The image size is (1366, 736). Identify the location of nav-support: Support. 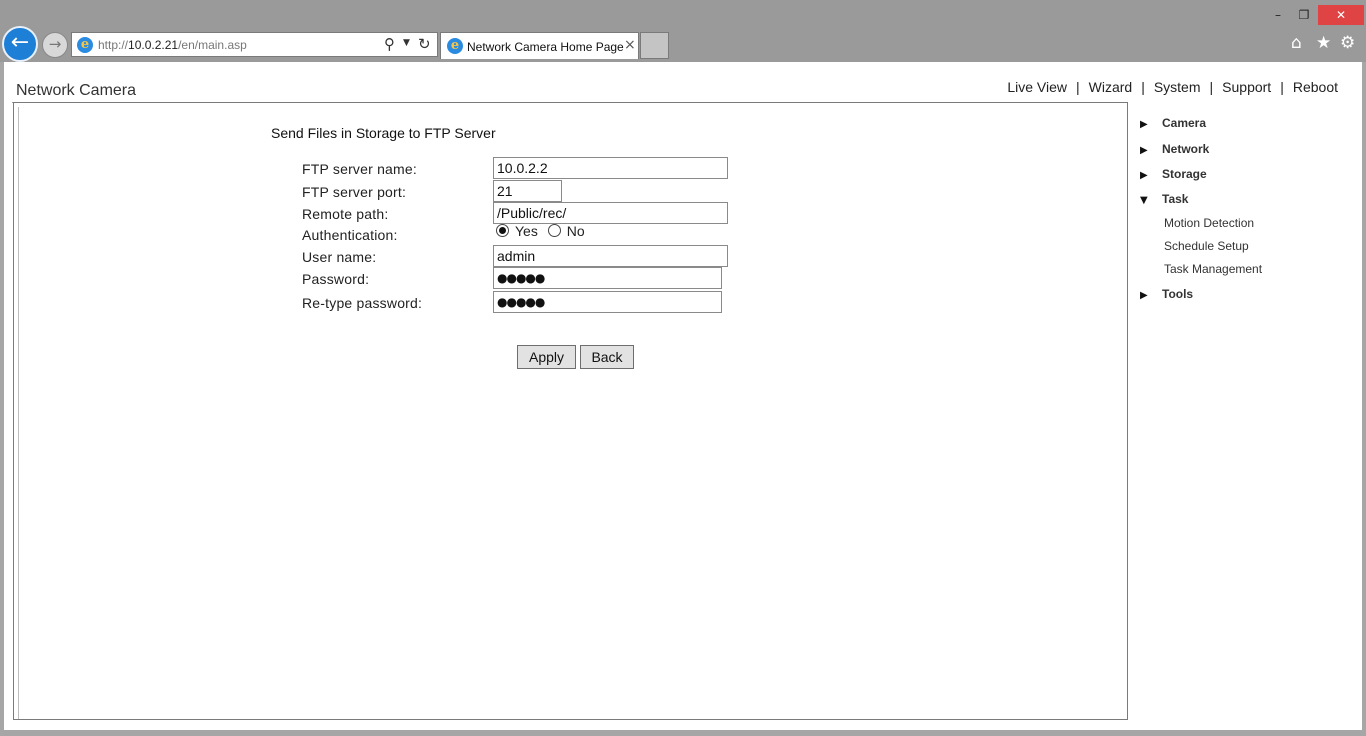
(1246, 87).